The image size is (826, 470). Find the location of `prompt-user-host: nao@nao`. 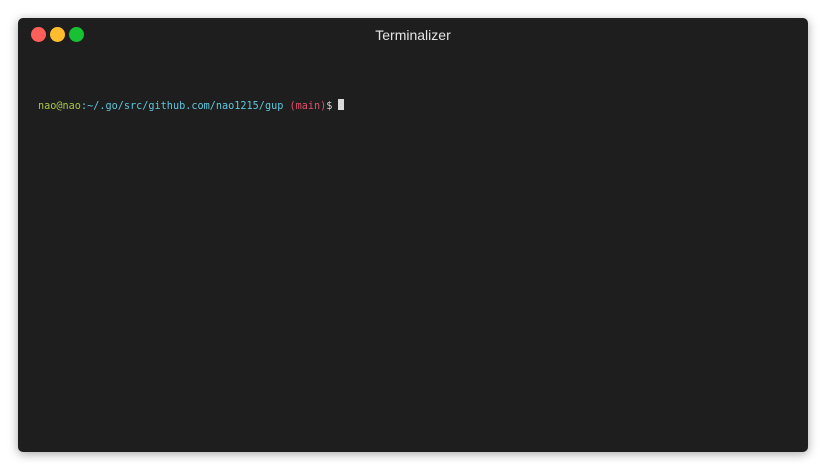

prompt-user-host: nao@nao is located at coordinates (59, 106).